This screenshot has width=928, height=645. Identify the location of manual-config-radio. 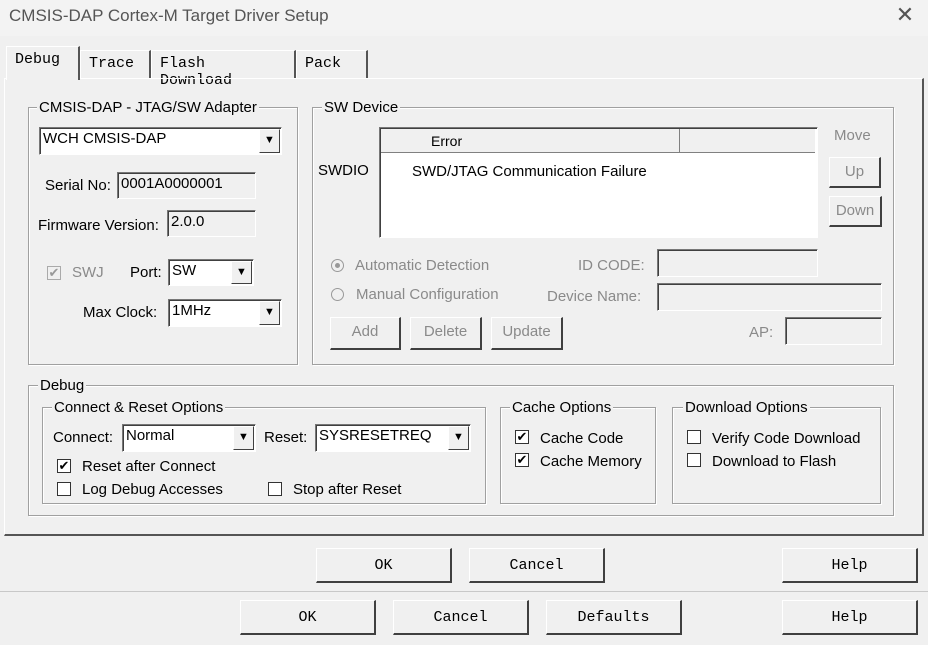
(337, 294).